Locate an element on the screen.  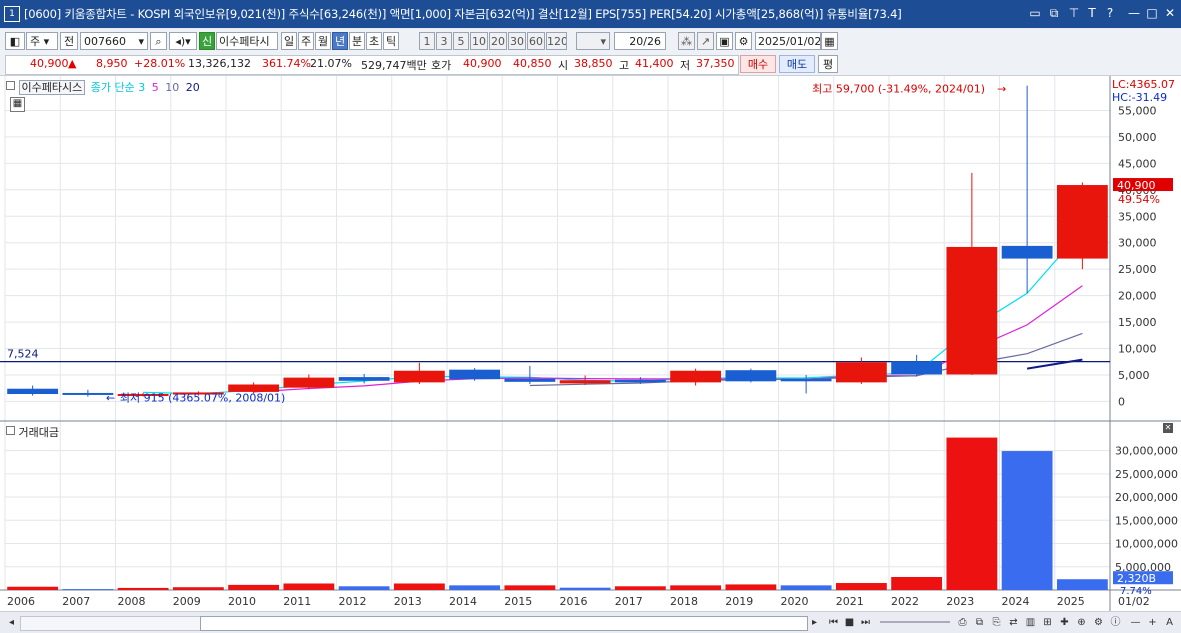
volume-checkbox-icon is located at coordinates (10, 430).